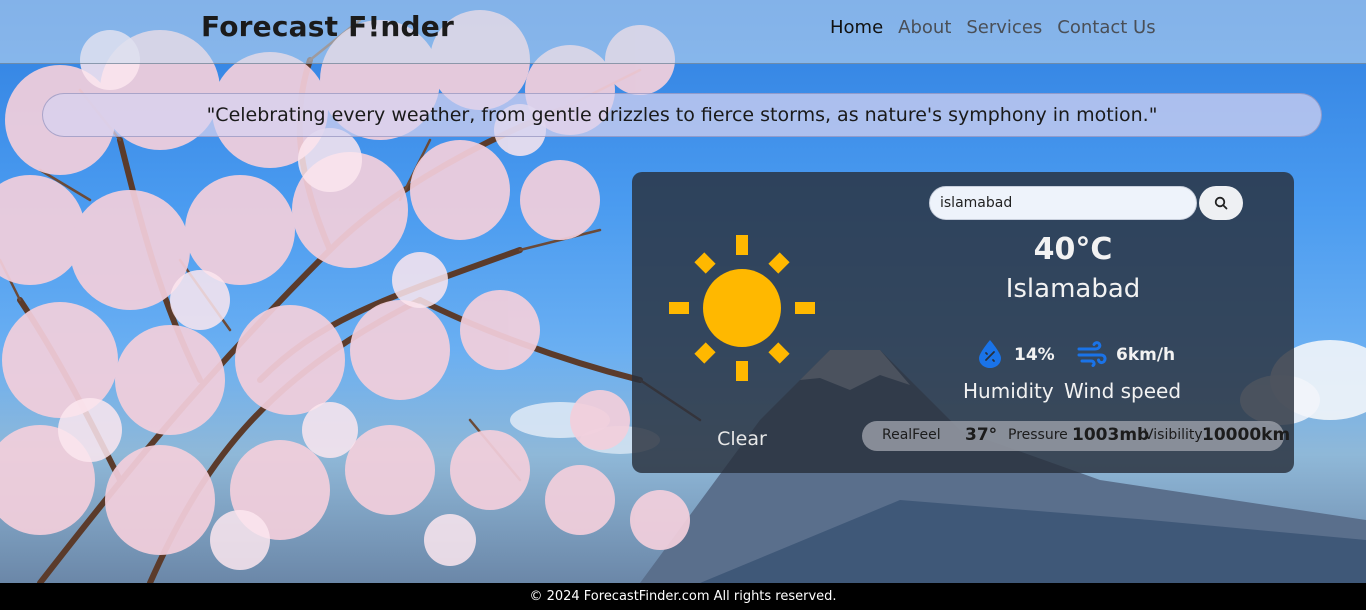  What do you see at coordinates (1106, 27) in the screenshot?
I see `nav-contact-link: Contact Us` at bounding box center [1106, 27].